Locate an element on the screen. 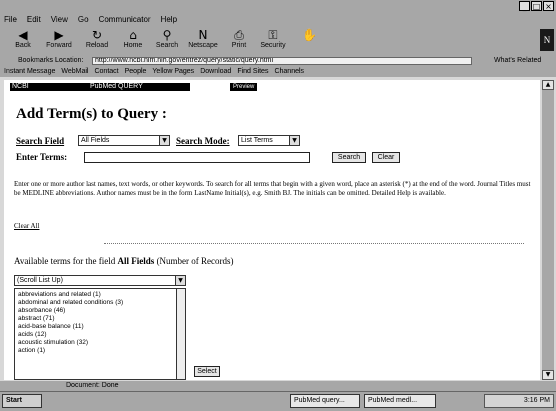  scroll-down-arrow-icon: ▼ is located at coordinates (548, 375).